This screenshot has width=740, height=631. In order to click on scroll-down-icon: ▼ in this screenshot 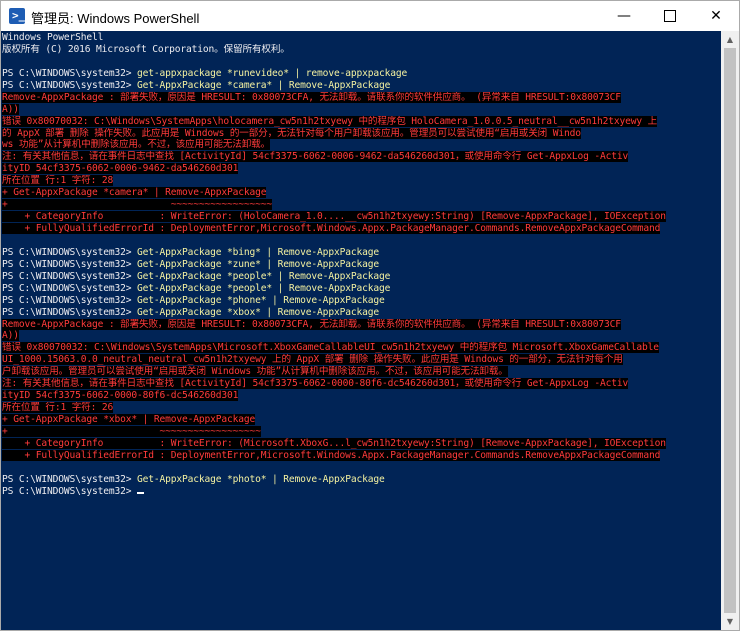, I will do `click(730, 621)`.